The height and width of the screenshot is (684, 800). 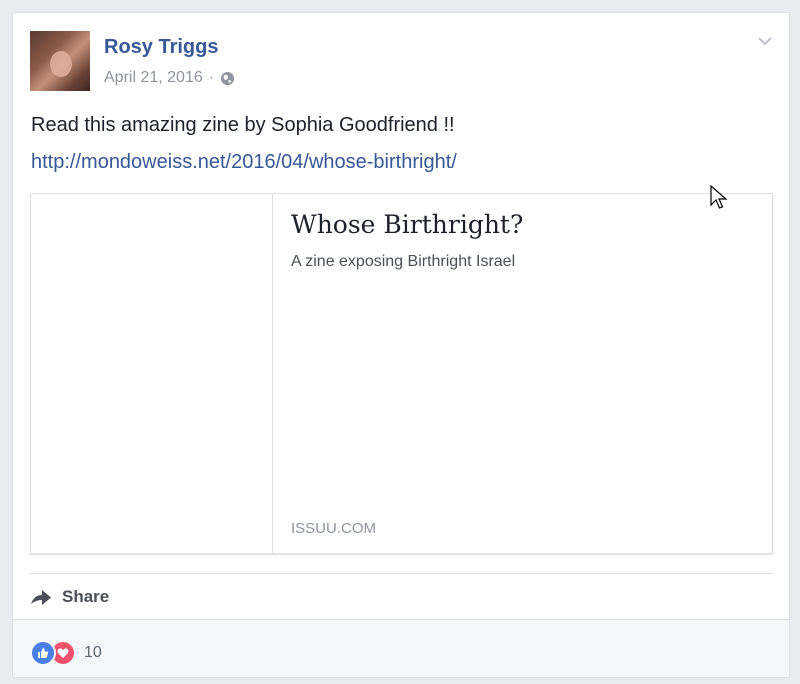 What do you see at coordinates (61, 64) in the screenshot?
I see `avatar-face` at bounding box center [61, 64].